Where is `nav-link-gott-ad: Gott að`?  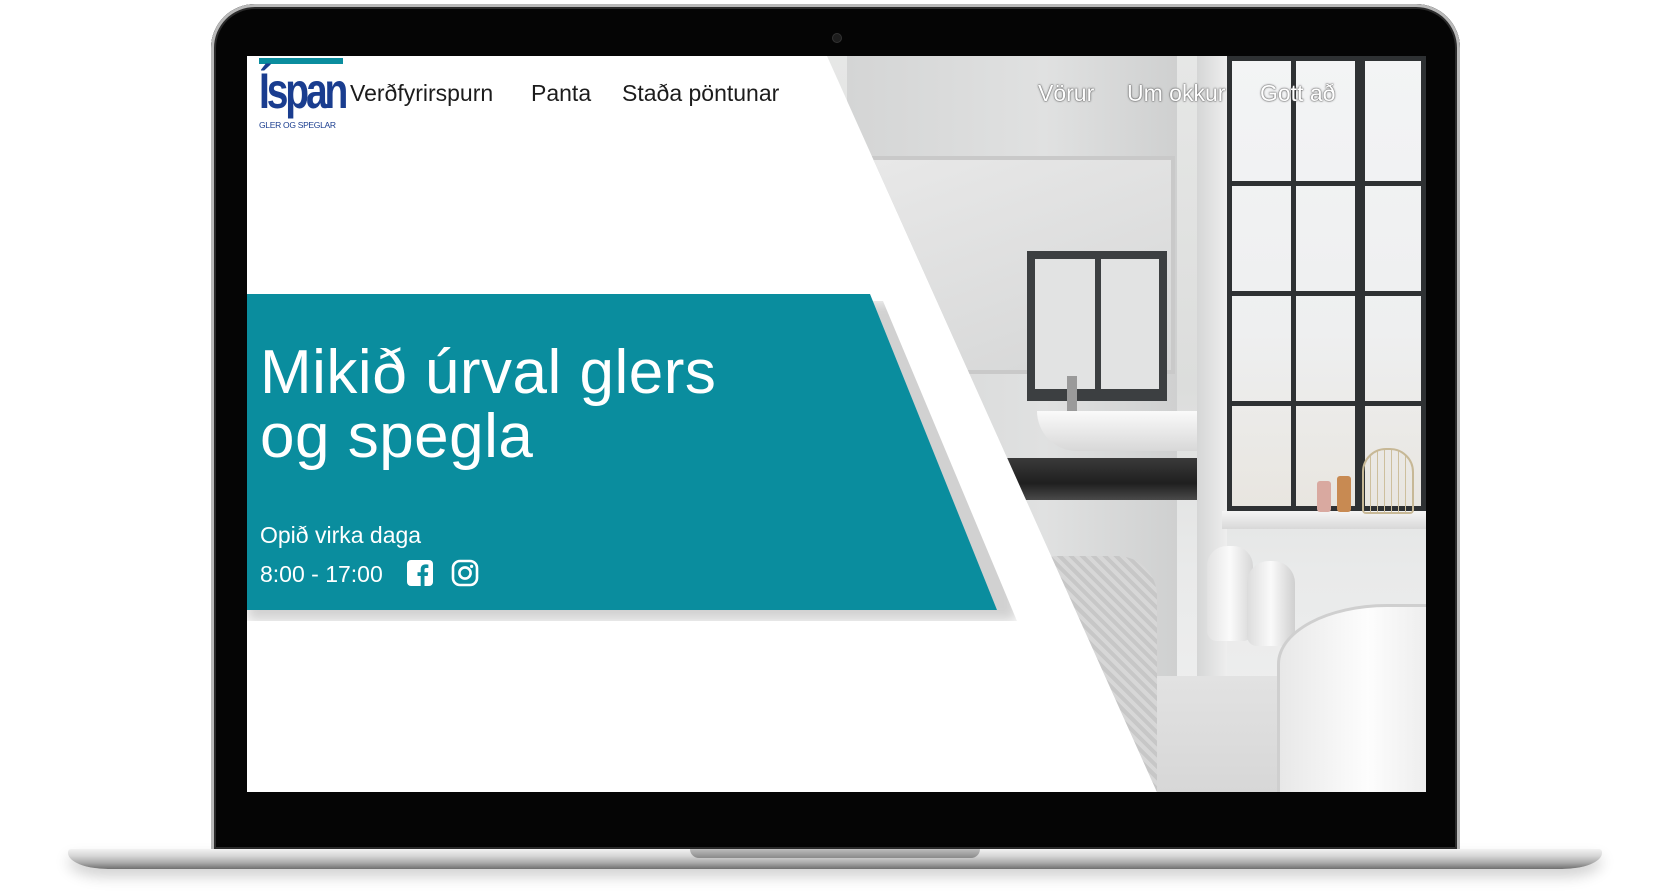 nav-link-gott-ad: Gott að is located at coordinates (1297, 93).